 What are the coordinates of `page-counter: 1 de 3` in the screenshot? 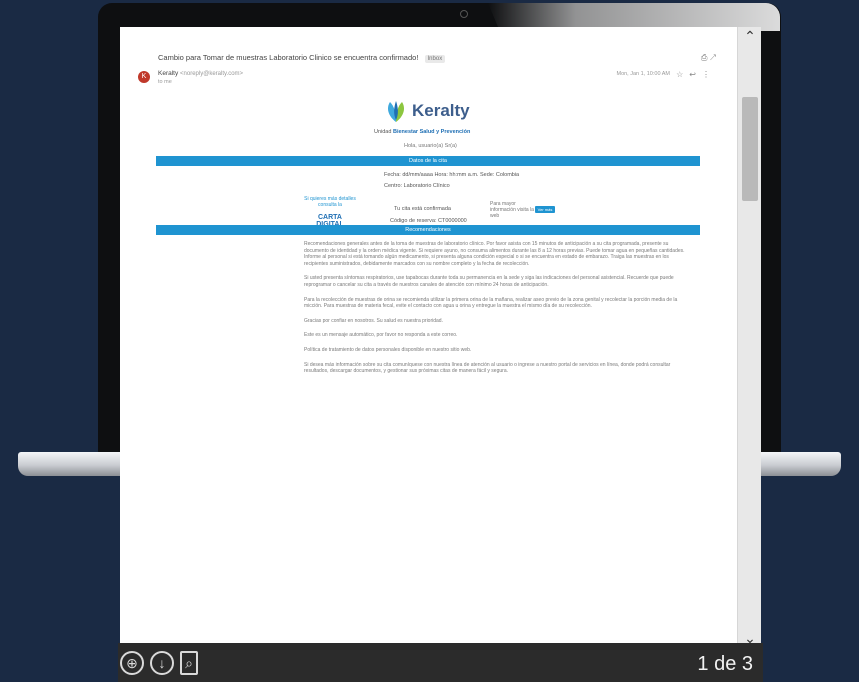 It's located at (725, 664).